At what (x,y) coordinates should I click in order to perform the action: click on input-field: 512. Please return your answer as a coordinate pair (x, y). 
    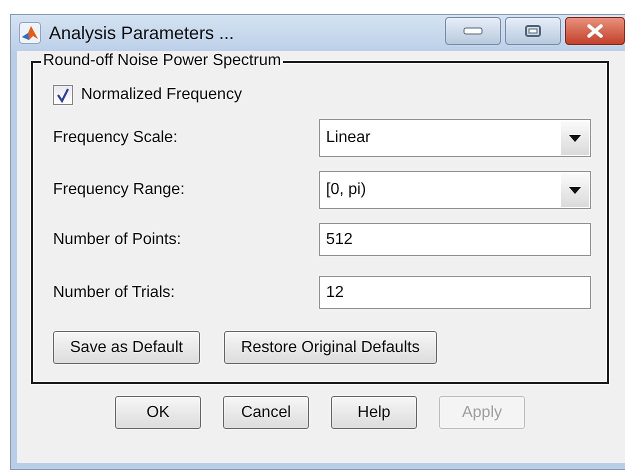
    Looking at the image, I should click on (455, 239).